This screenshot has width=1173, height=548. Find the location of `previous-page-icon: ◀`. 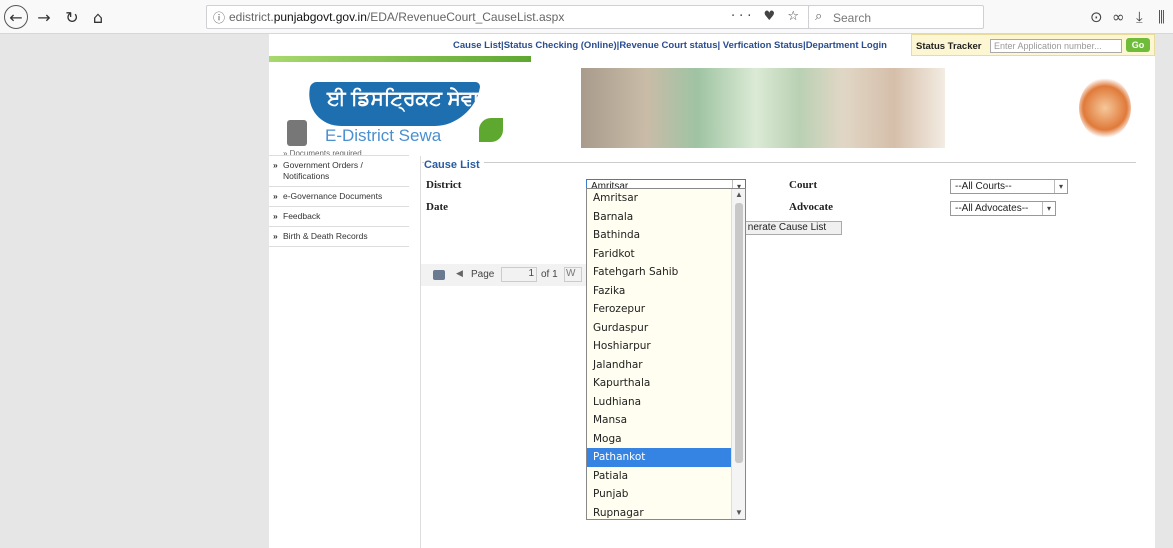

previous-page-icon: ◀ is located at coordinates (459, 273).